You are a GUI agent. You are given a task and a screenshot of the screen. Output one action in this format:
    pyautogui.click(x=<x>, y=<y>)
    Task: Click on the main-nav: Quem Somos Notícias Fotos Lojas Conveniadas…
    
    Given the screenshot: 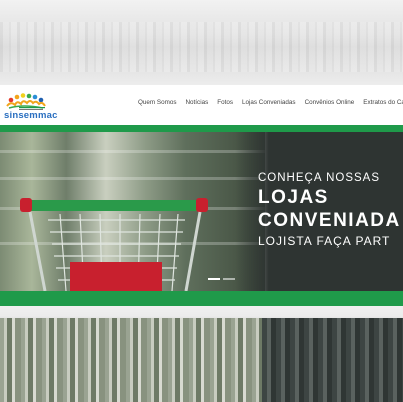 What is the action you would take?
    pyautogui.click(x=270, y=102)
    